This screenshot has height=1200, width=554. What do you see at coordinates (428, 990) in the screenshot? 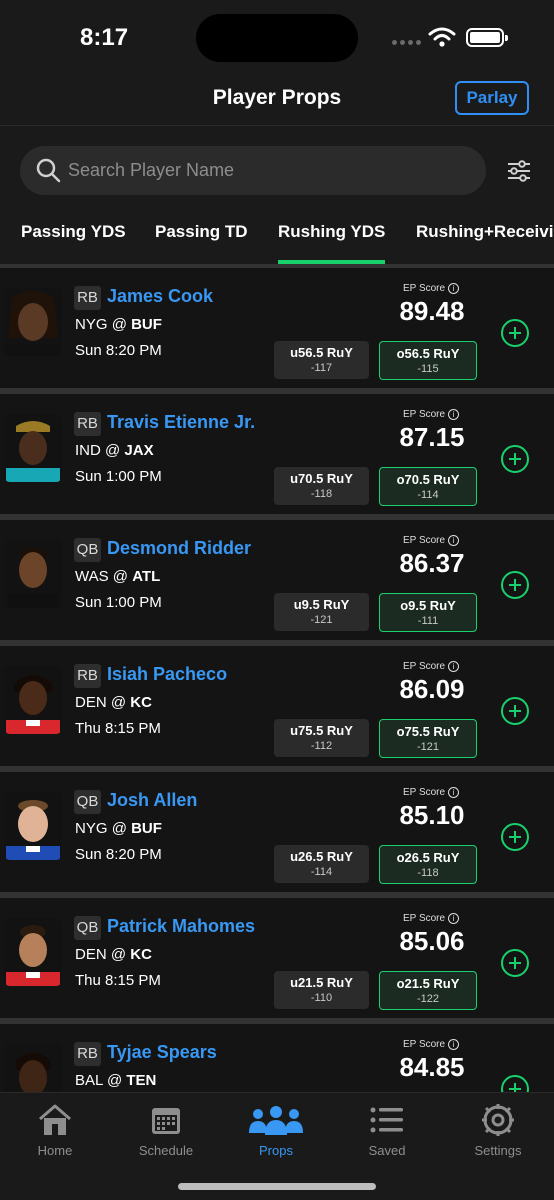
I see `over-bet-button: o21.5 RuY -122` at bounding box center [428, 990].